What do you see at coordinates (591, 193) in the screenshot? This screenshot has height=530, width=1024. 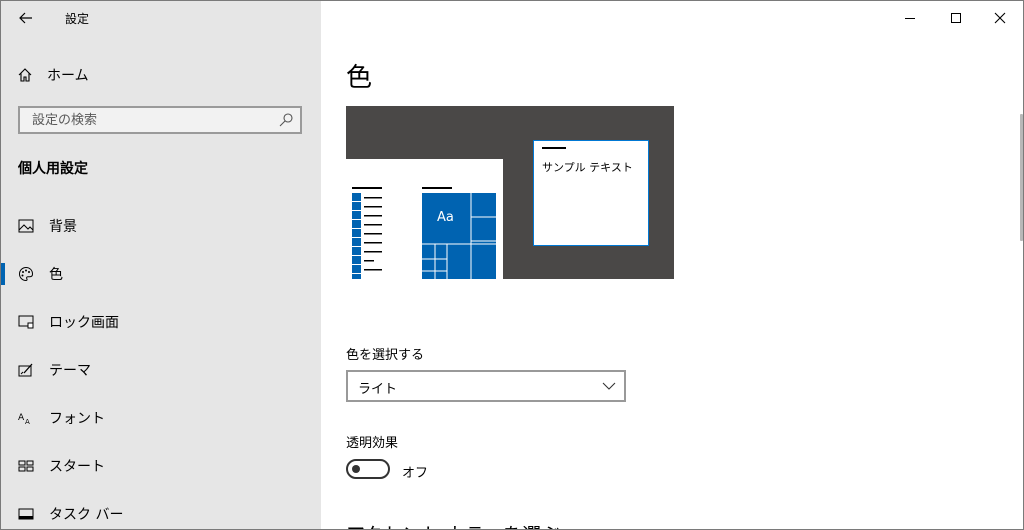 I see `preview-window: サンプル テキスト` at bounding box center [591, 193].